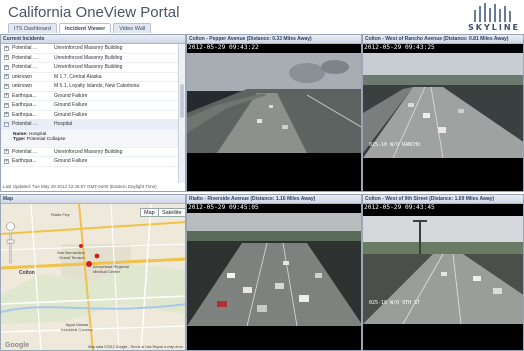 The height and width of the screenshot is (351, 524). Describe the element at coordinates (10, 244) in the screenshot. I see `zoom-control` at that location.